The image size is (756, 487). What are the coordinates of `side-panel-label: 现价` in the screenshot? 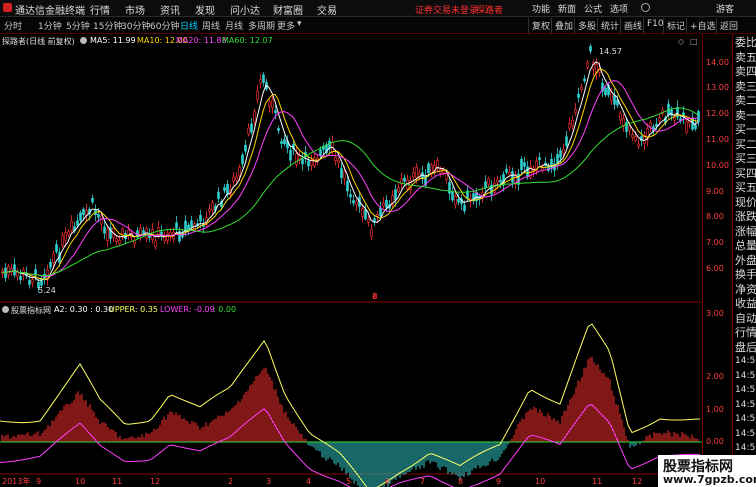 It's located at (745, 202).